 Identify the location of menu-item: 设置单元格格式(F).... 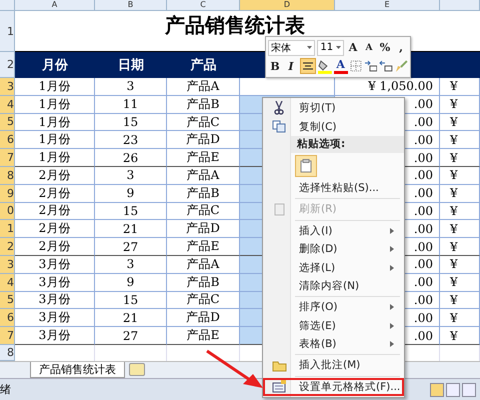
(333, 387).